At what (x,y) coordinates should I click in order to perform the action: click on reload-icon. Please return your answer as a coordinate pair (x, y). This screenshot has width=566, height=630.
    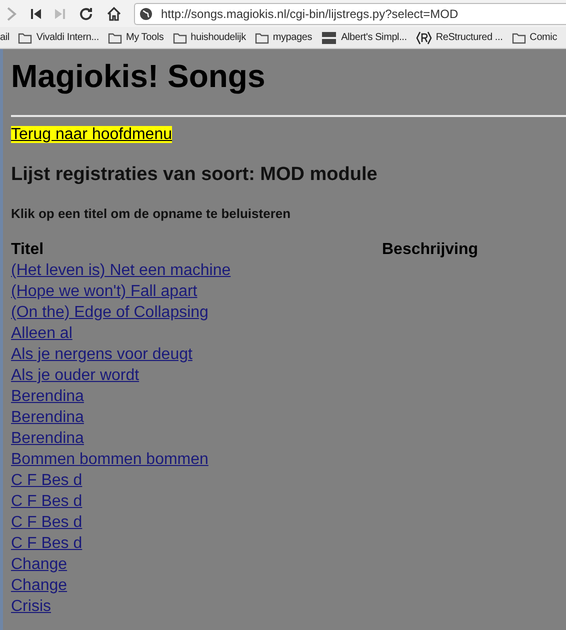
    Looking at the image, I should click on (86, 14).